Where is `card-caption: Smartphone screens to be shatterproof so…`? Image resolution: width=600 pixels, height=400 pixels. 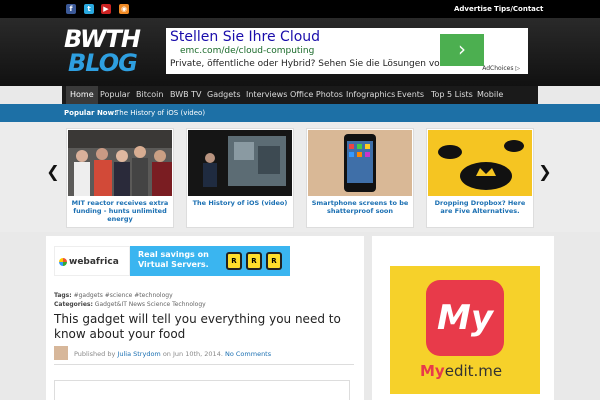 card-caption: Smartphone screens to be shatterproof so… is located at coordinates (360, 207).